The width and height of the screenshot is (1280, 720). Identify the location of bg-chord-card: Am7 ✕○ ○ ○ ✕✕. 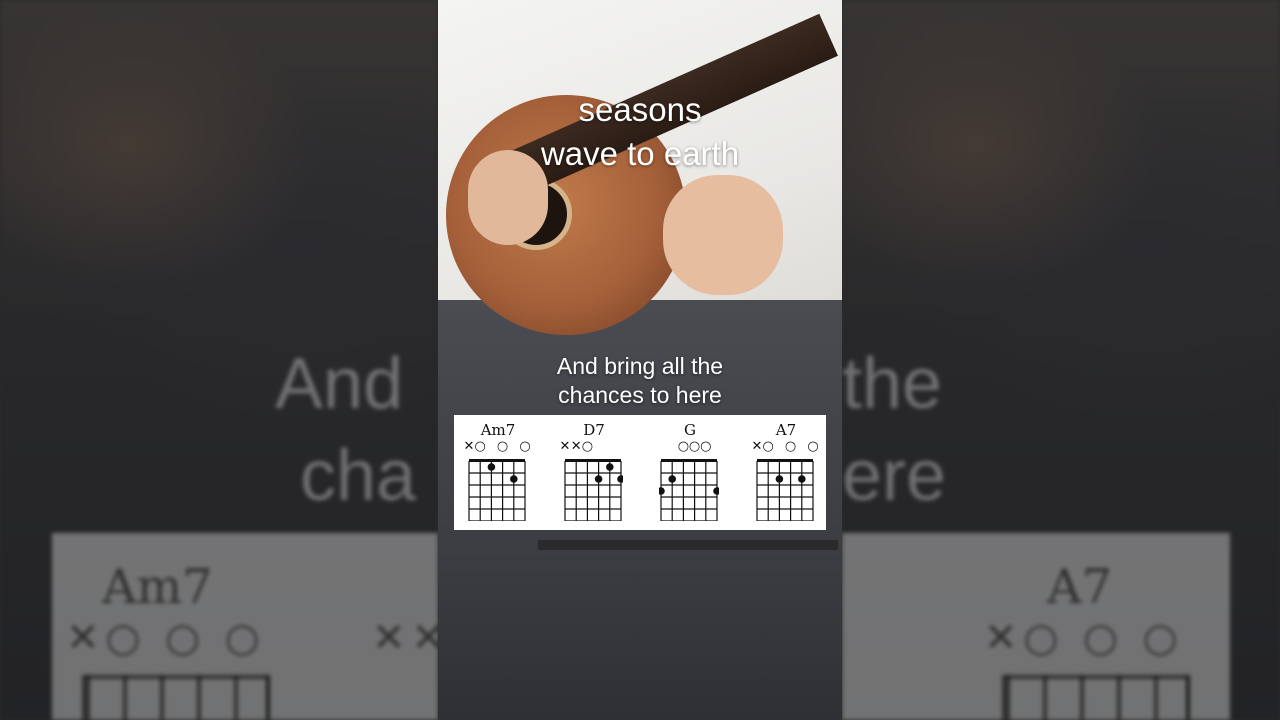
(245, 626).